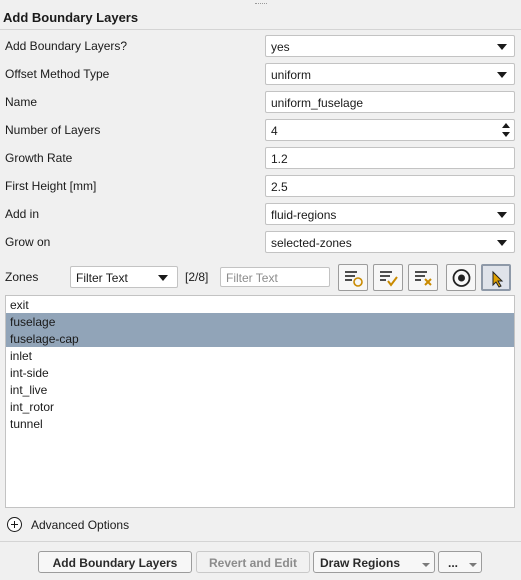  What do you see at coordinates (390, 46) in the screenshot?
I see `add-boundary-layers-dropdown: yes` at bounding box center [390, 46].